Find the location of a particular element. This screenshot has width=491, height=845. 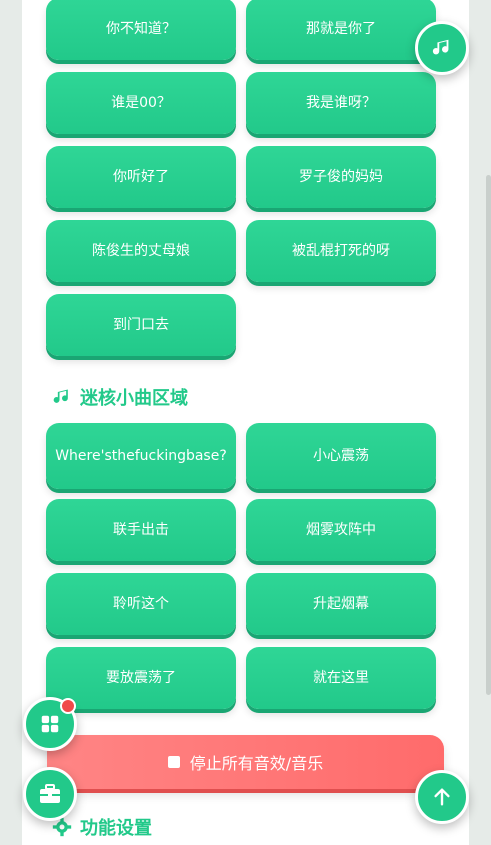

section-settings-title: 功能设置 is located at coordinates (102, 827).